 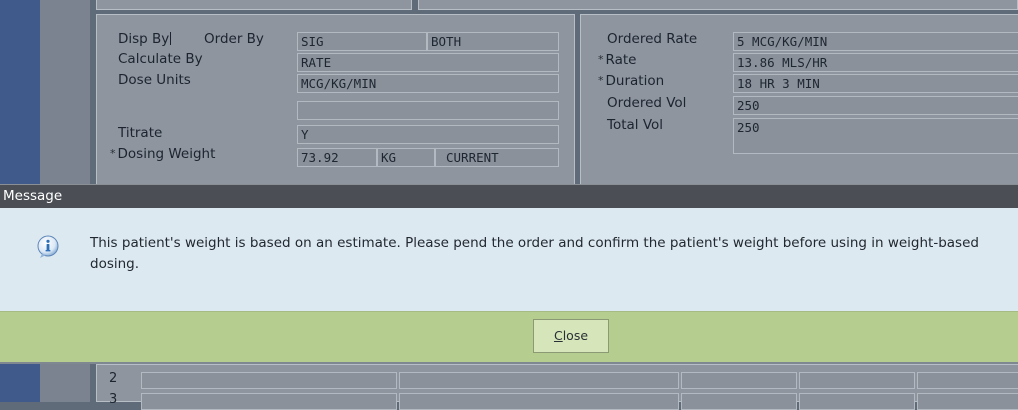 I want to click on ordered-rate-field: 5 MCG/KG/MIN, so click(x=875, y=41).